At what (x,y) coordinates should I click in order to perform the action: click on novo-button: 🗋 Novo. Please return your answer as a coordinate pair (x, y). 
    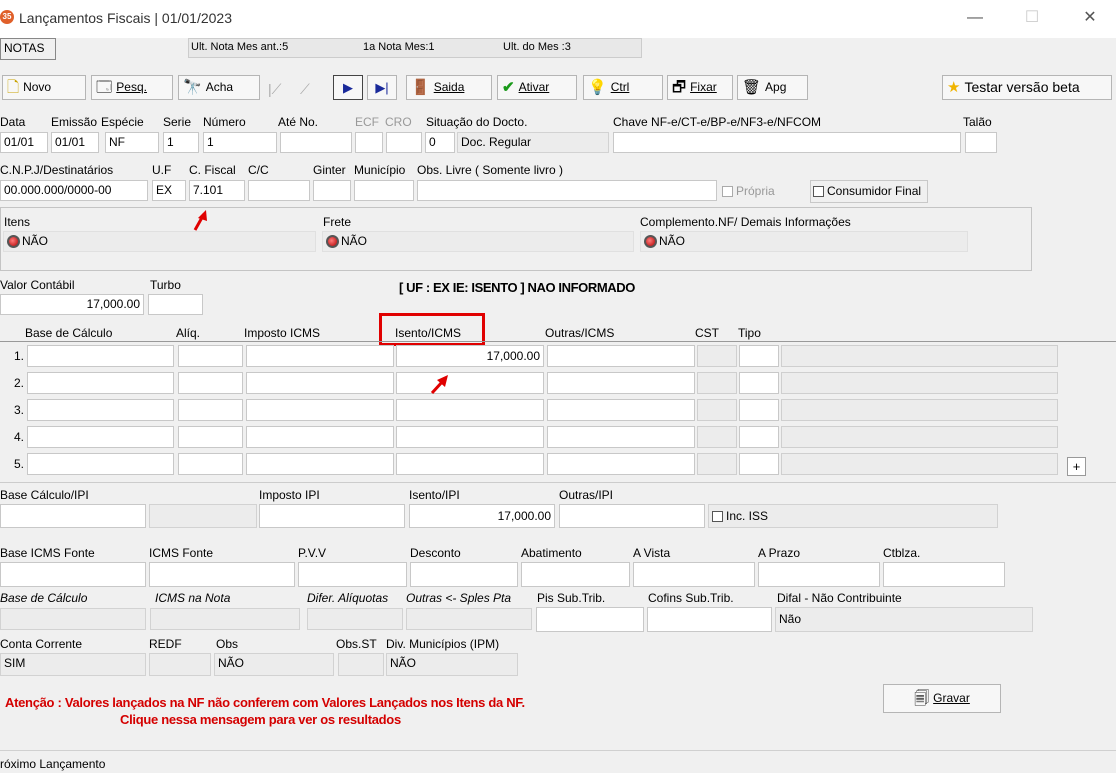
    Looking at the image, I should click on (44, 87).